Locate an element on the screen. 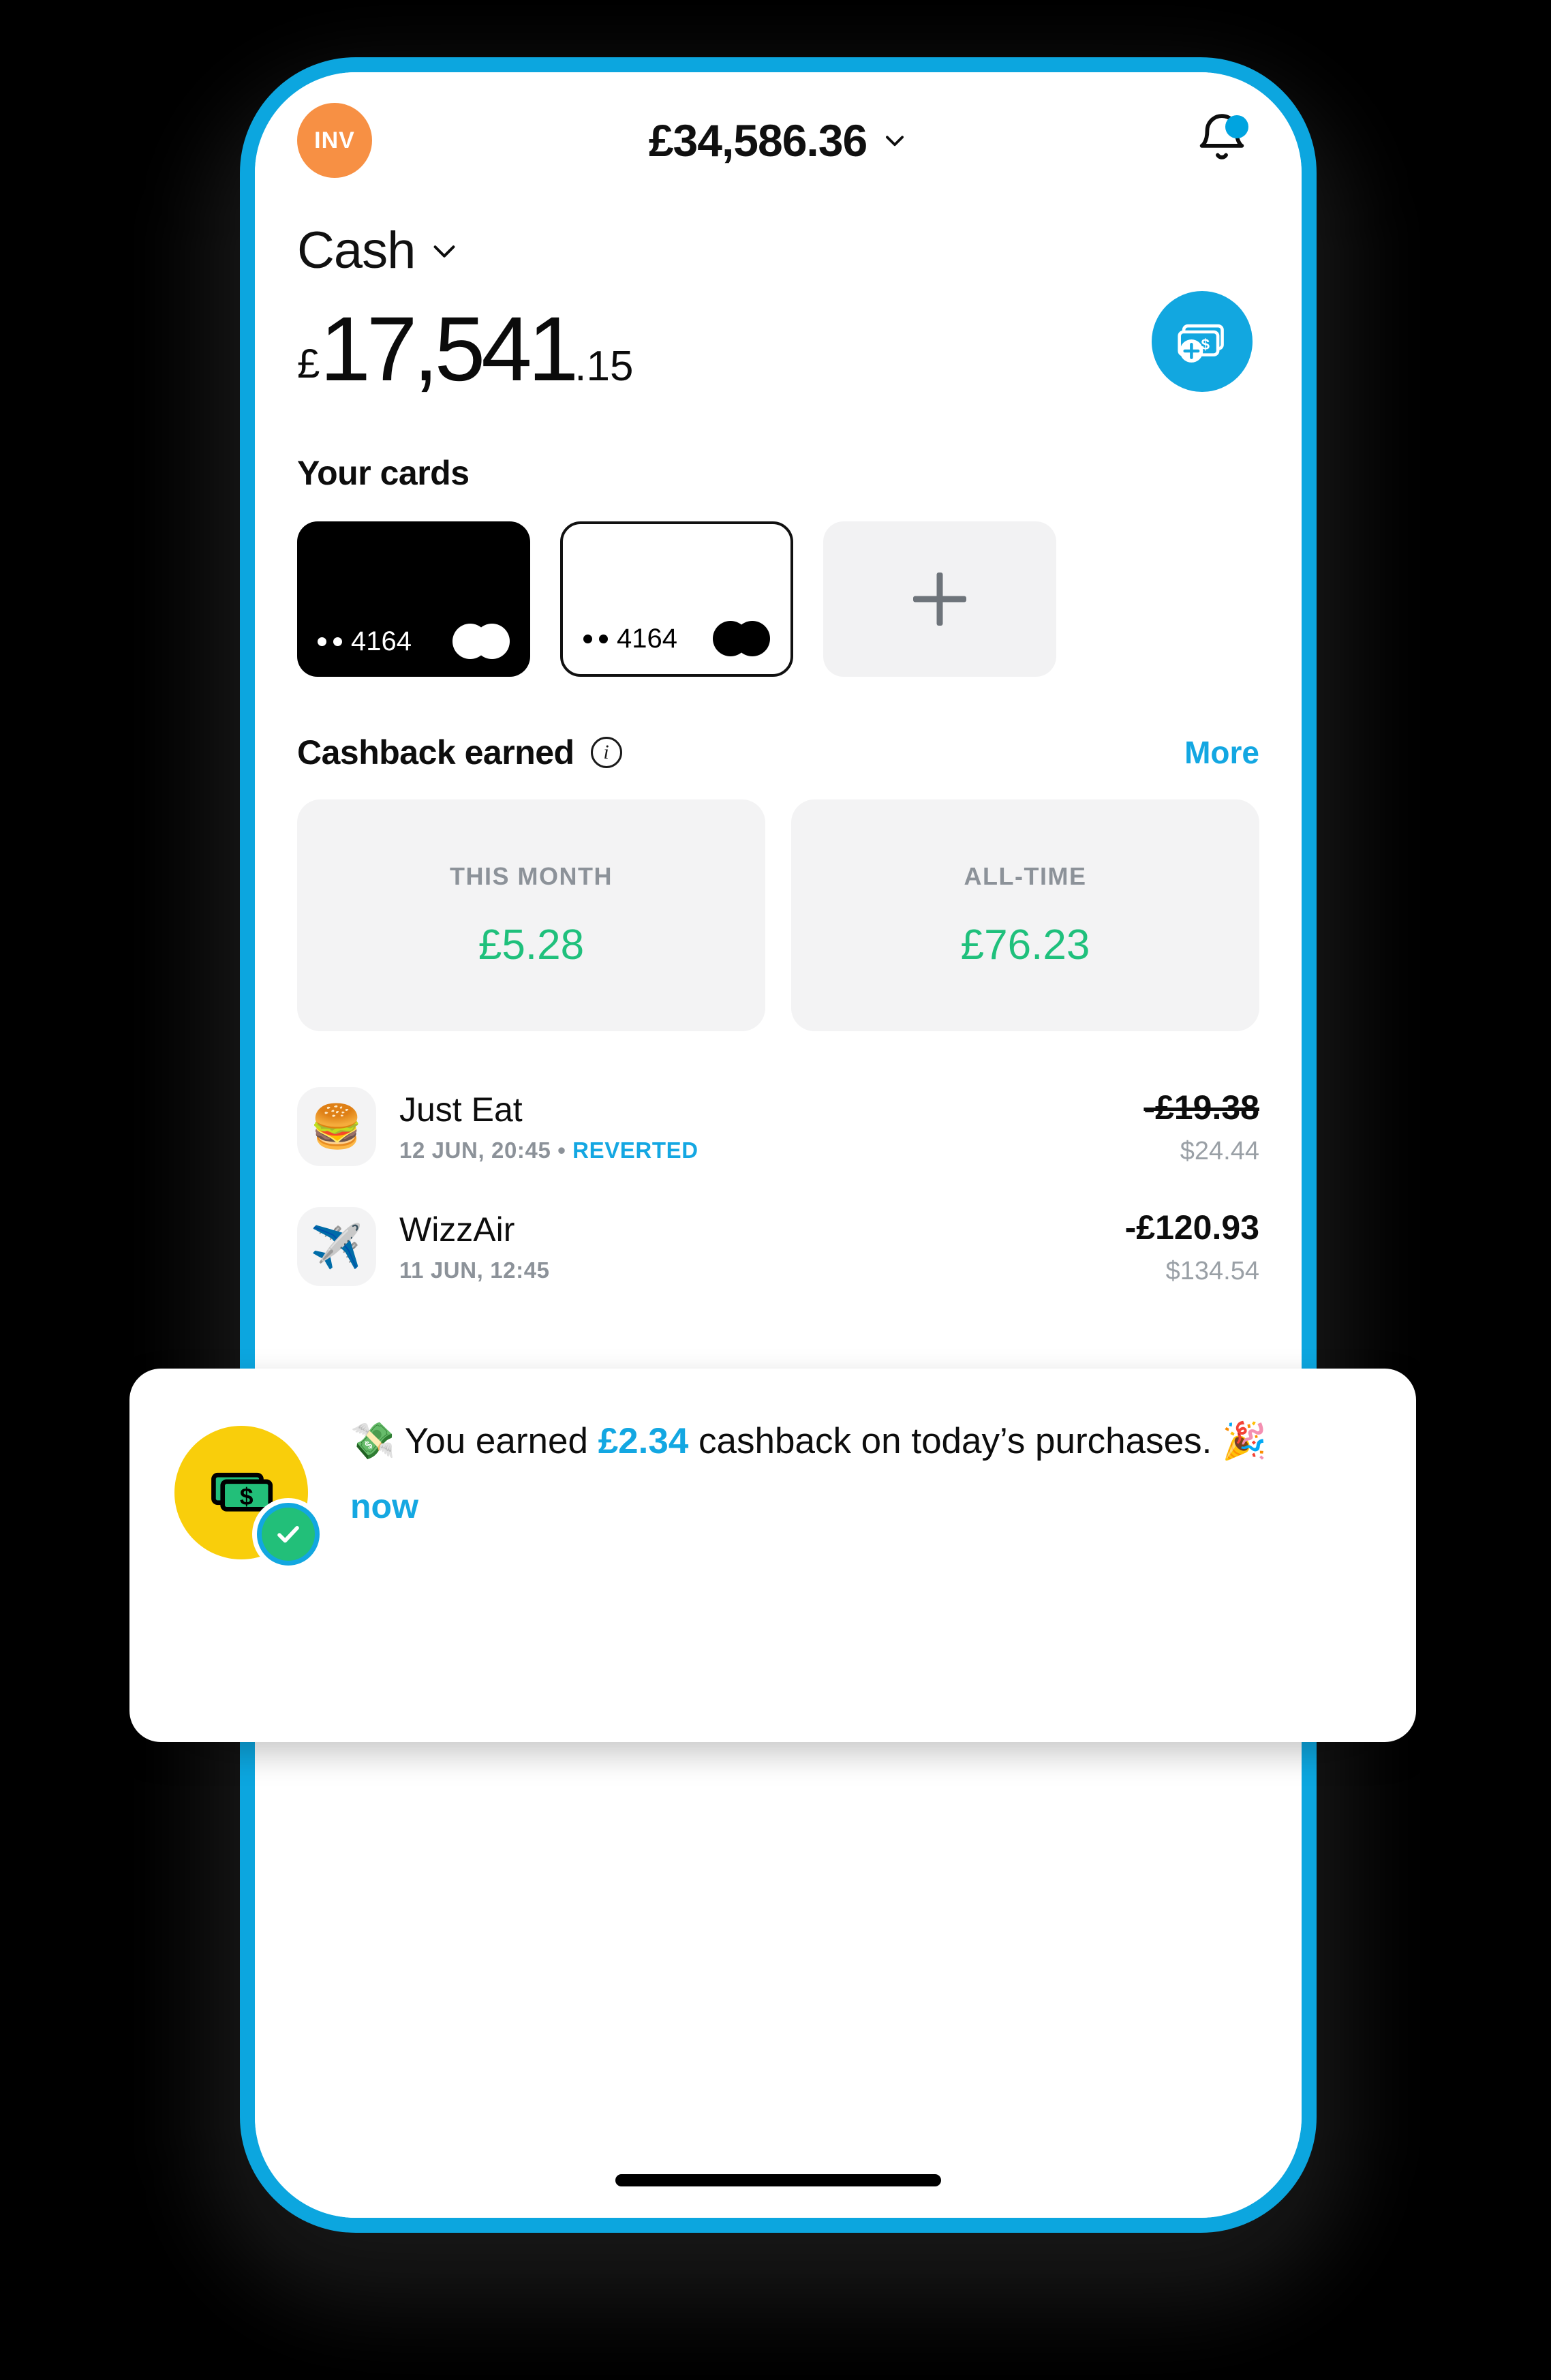 The height and width of the screenshot is (2380, 1551). airplane-icon: ✈️ is located at coordinates (336, 1246).